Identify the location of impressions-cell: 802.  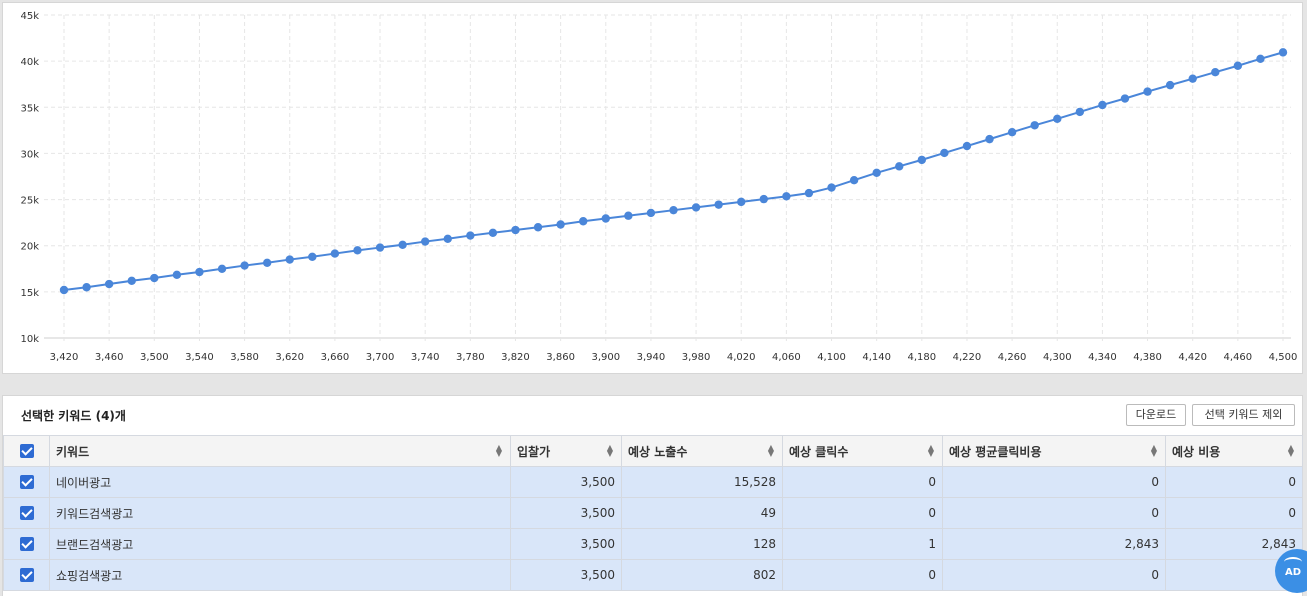
(702, 575).